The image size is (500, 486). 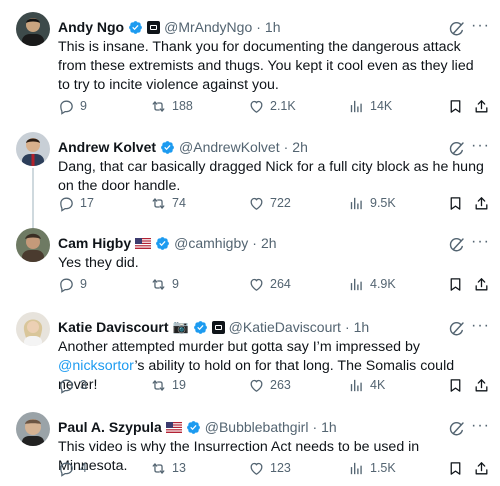 I want to click on tweet-header: Andy Ngo @MrAndyNgo · 1h, so click(x=274, y=27).